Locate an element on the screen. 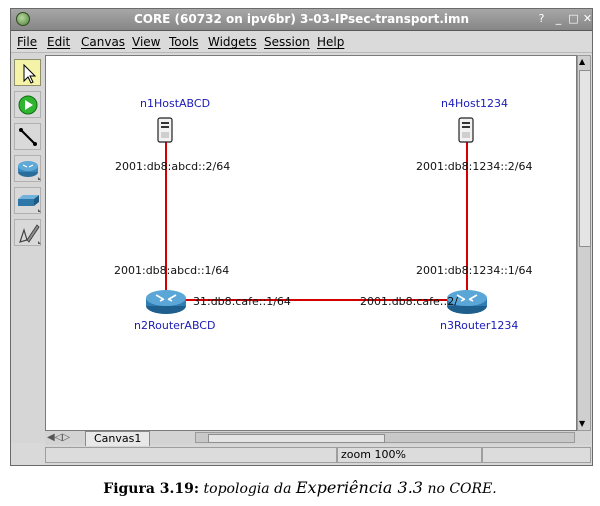 The width and height of the screenshot is (600, 506). start-tool is located at coordinates (27, 104).